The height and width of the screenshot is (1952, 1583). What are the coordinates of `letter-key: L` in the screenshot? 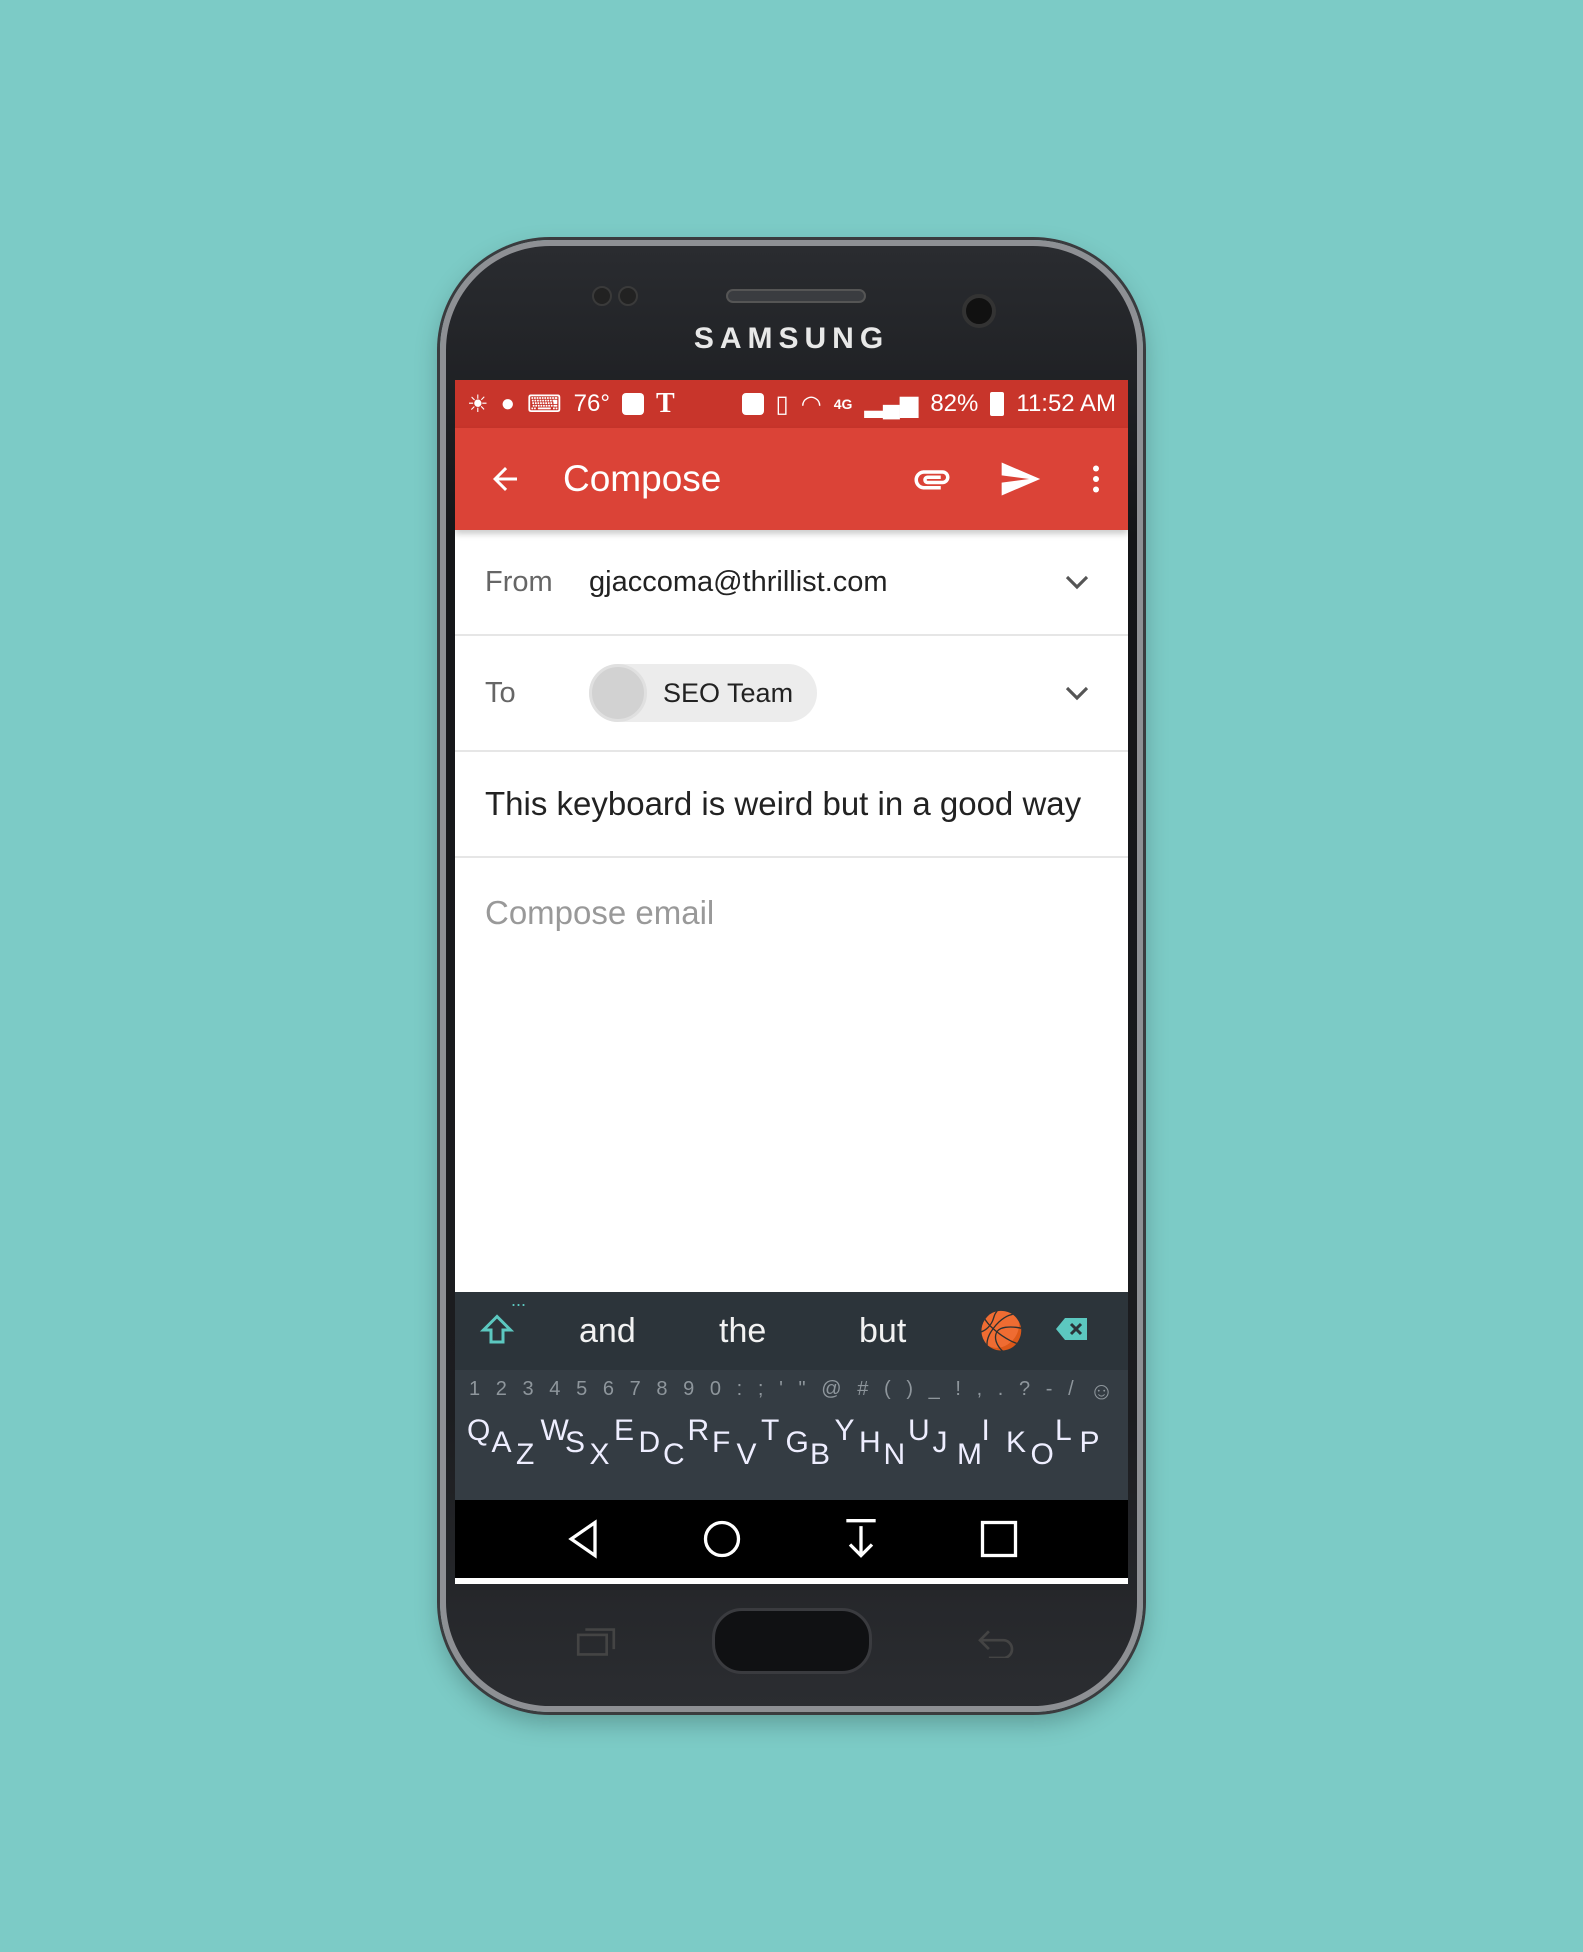 It's located at (1063, 1431).